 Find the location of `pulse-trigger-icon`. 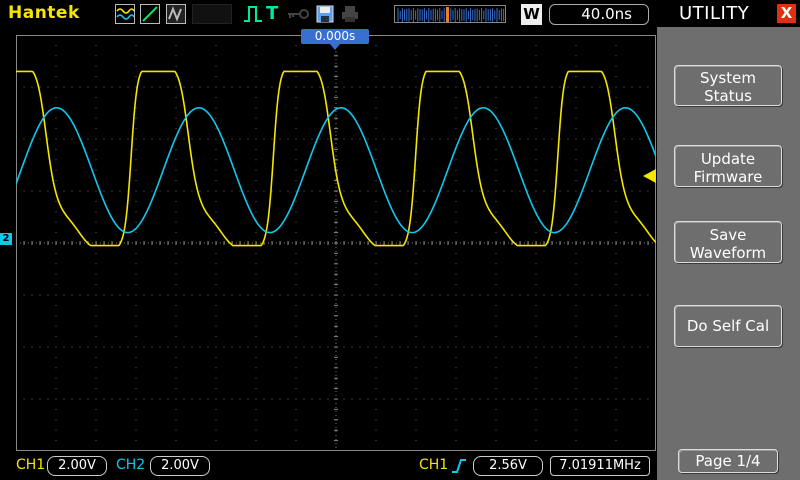

pulse-trigger-icon is located at coordinates (253, 14).